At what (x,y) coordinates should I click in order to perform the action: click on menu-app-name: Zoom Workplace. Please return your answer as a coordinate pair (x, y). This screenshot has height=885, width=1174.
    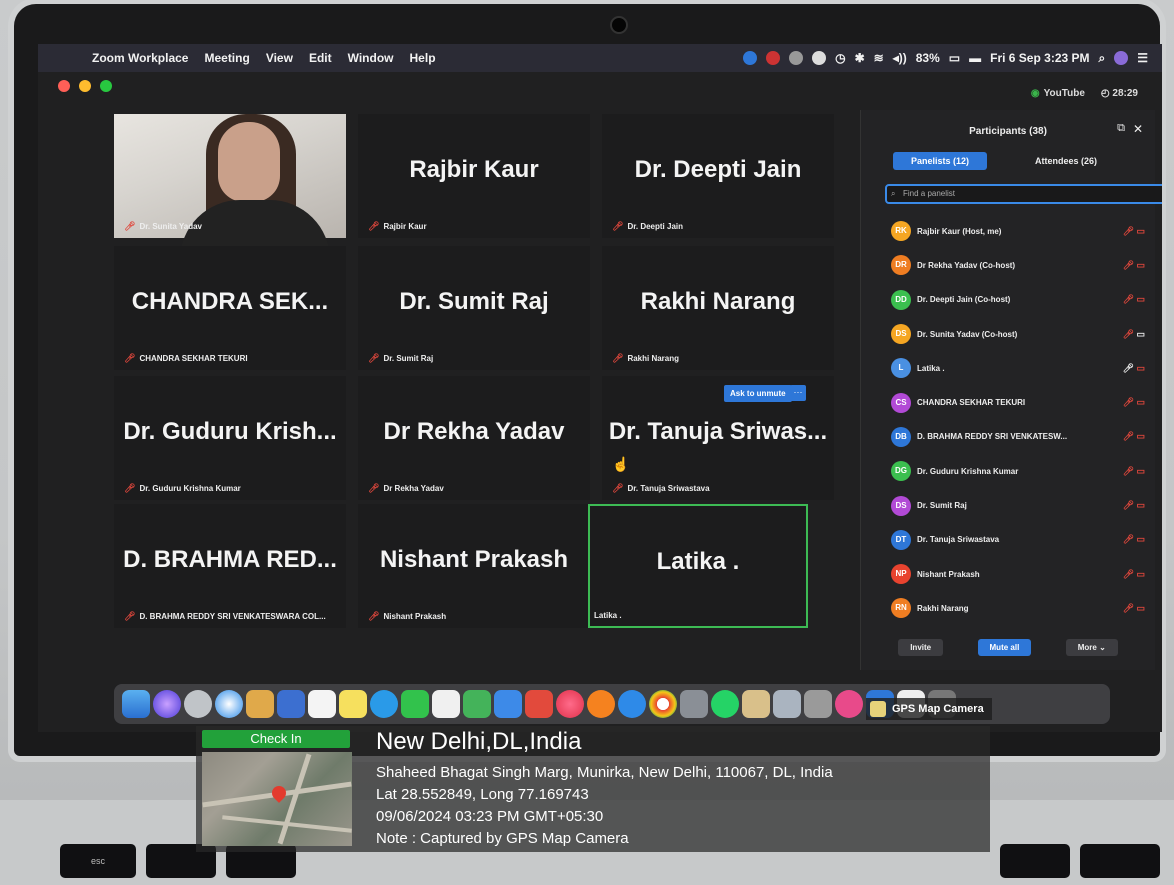
    Looking at the image, I should click on (140, 58).